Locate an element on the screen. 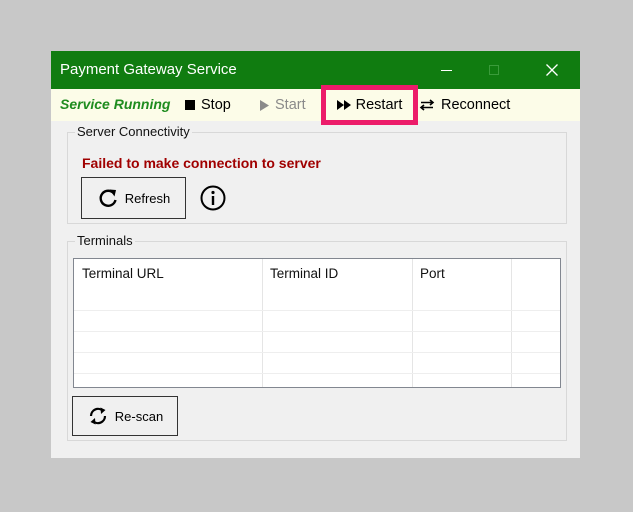 This screenshot has width=633, height=512. service-status: Service Running is located at coordinates (115, 104).